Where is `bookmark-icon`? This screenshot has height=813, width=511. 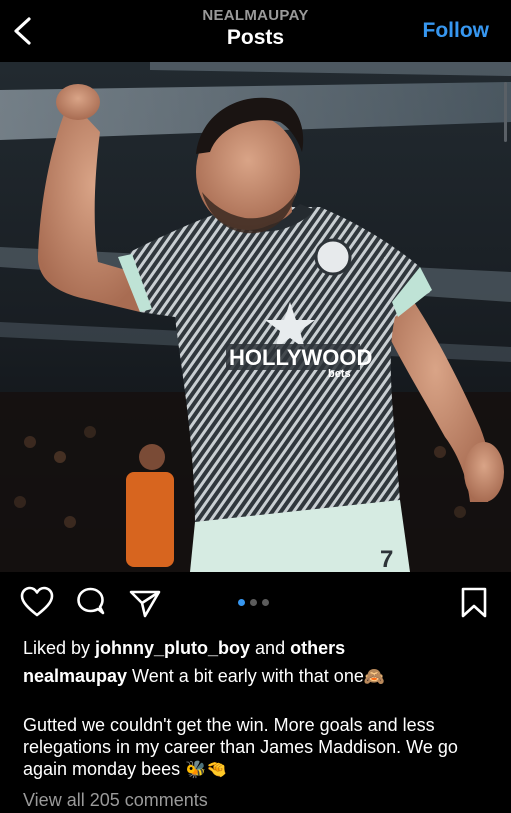
bookmark-icon is located at coordinates (474, 602).